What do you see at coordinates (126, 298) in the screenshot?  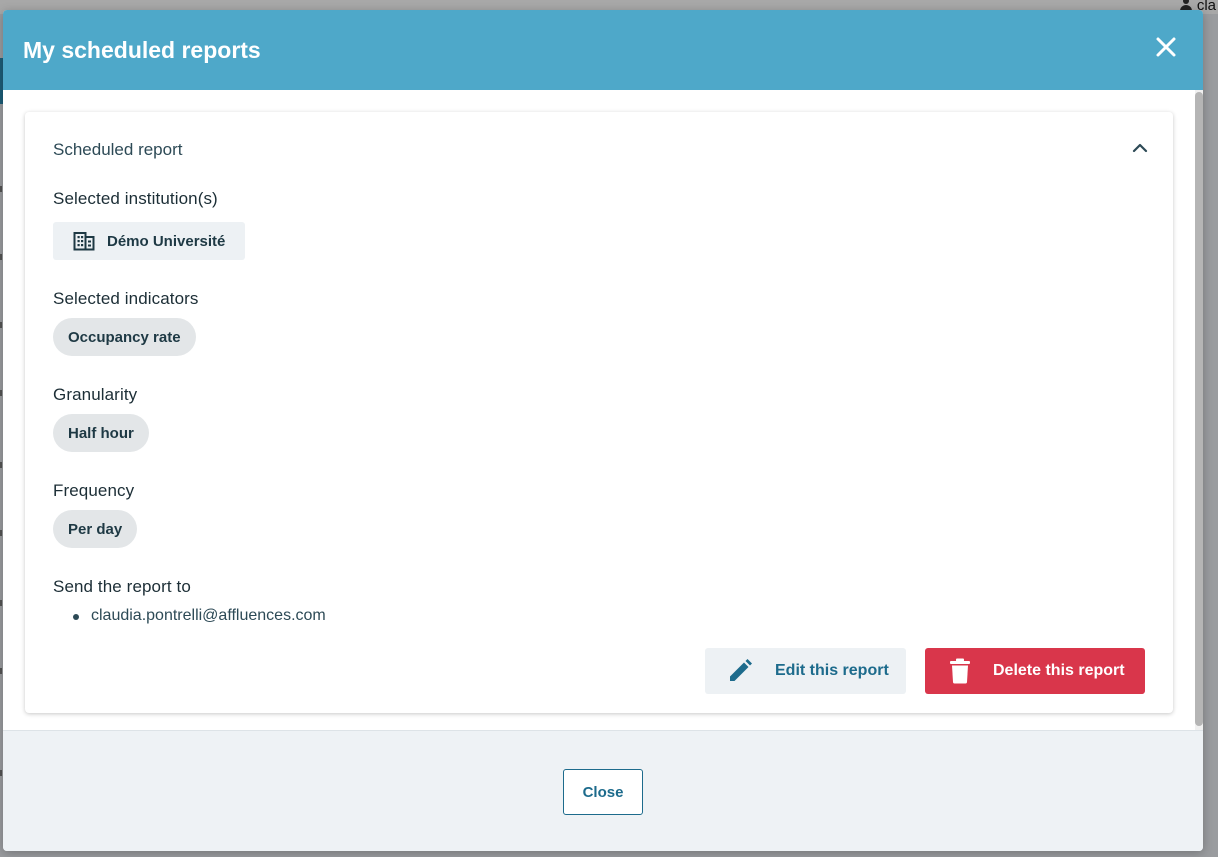 I see `indicators-label: Selected indicators` at bounding box center [126, 298].